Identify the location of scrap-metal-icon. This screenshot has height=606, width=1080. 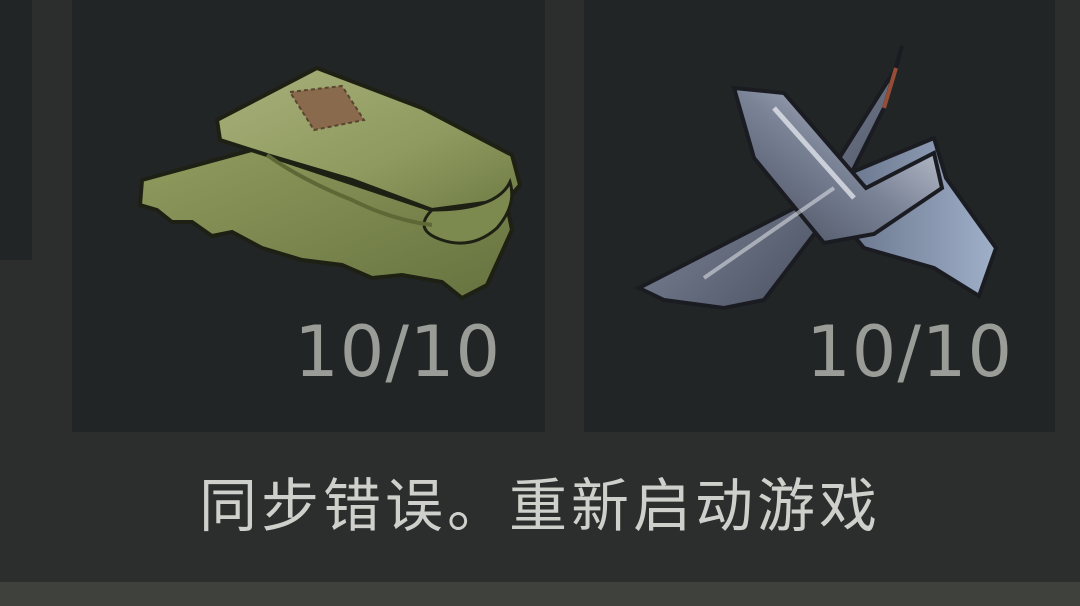
(816, 178).